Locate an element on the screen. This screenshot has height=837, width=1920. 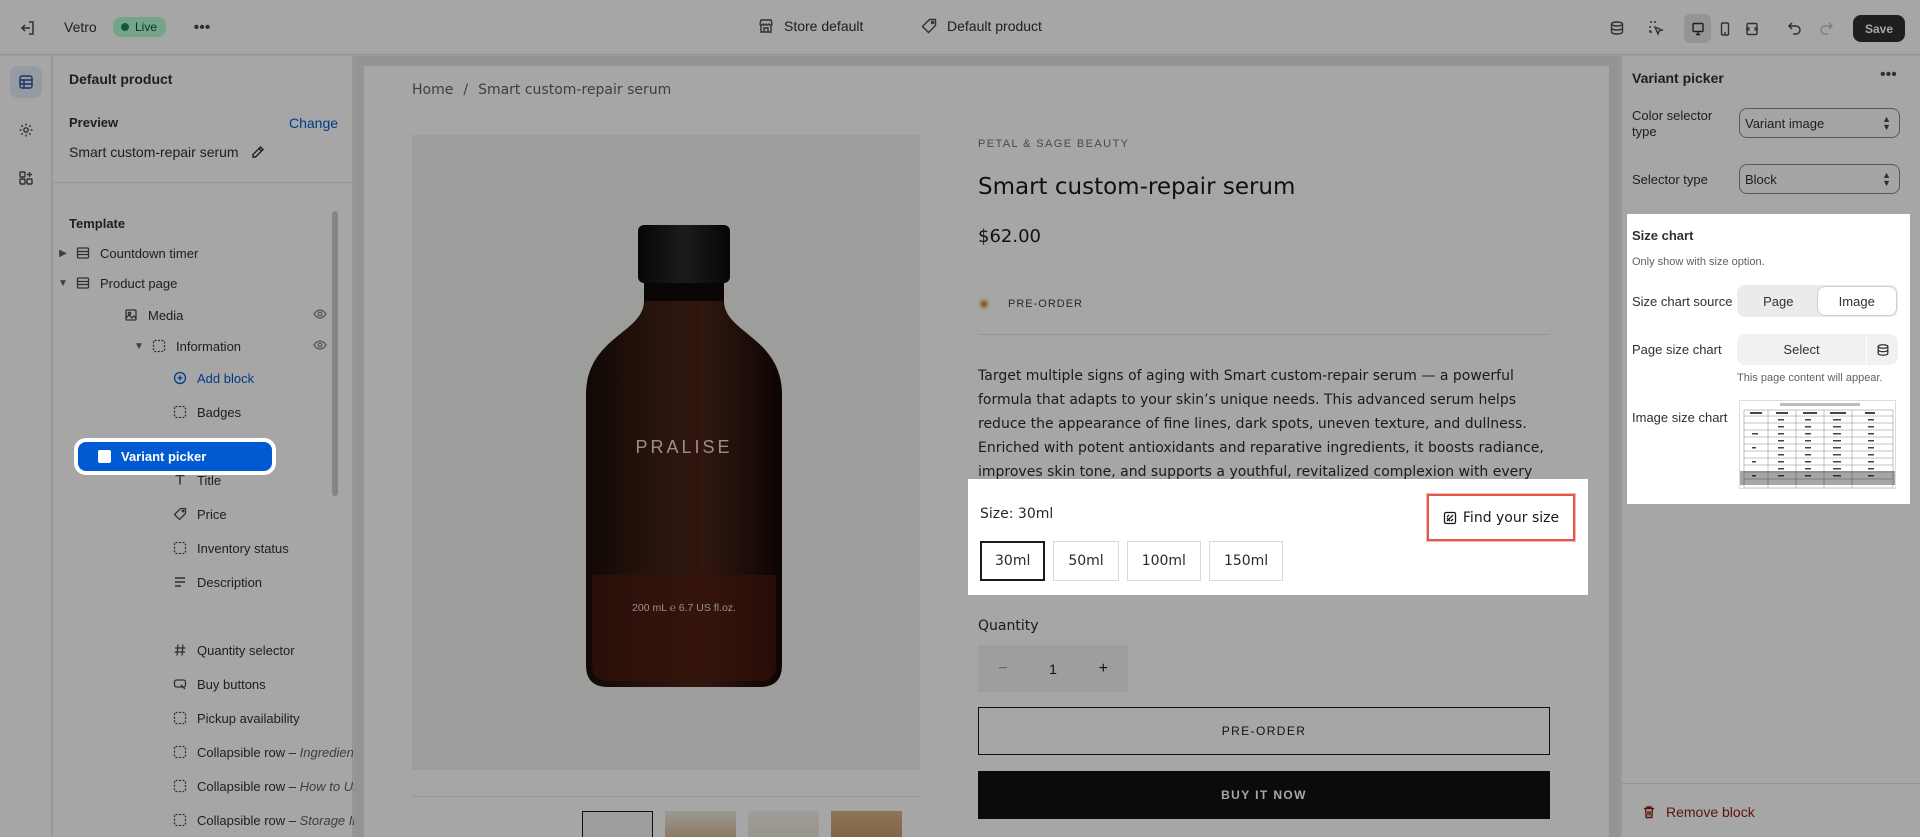
tree-item-description: Description is located at coordinates (217, 582).